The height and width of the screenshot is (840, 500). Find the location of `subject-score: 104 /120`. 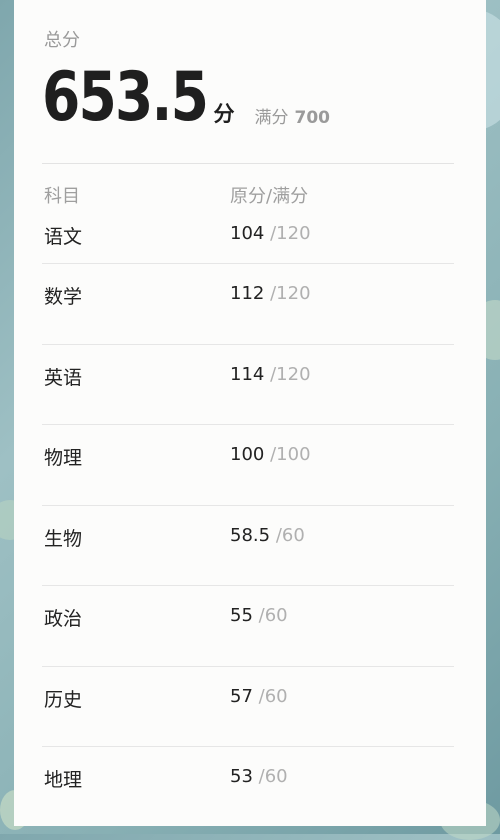

subject-score: 104 /120 is located at coordinates (270, 233).